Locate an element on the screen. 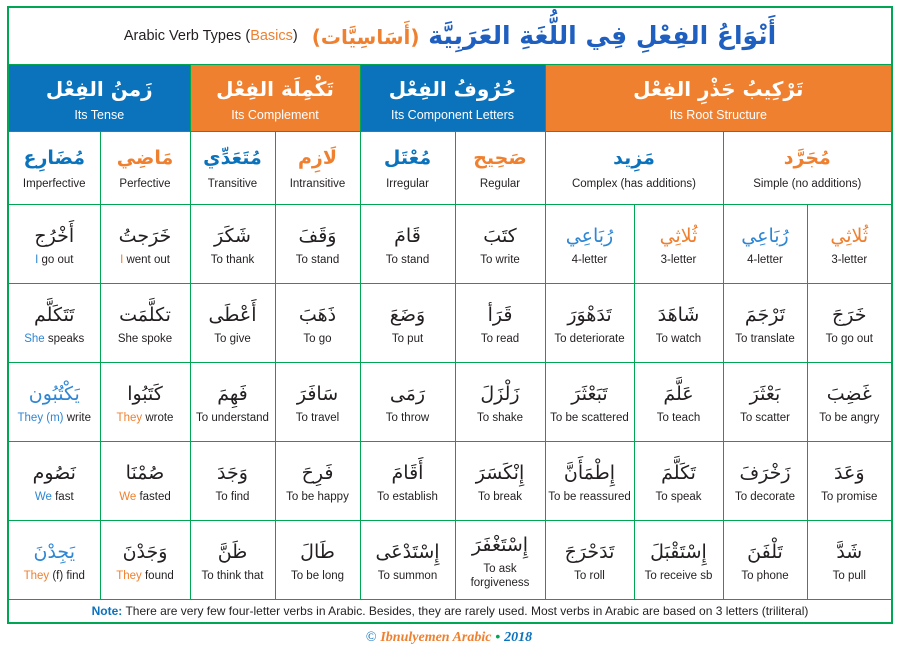 The width and height of the screenshot is (898, 666). verb-cell: سَافَرَ To travel is located at coordinates (317, 402).